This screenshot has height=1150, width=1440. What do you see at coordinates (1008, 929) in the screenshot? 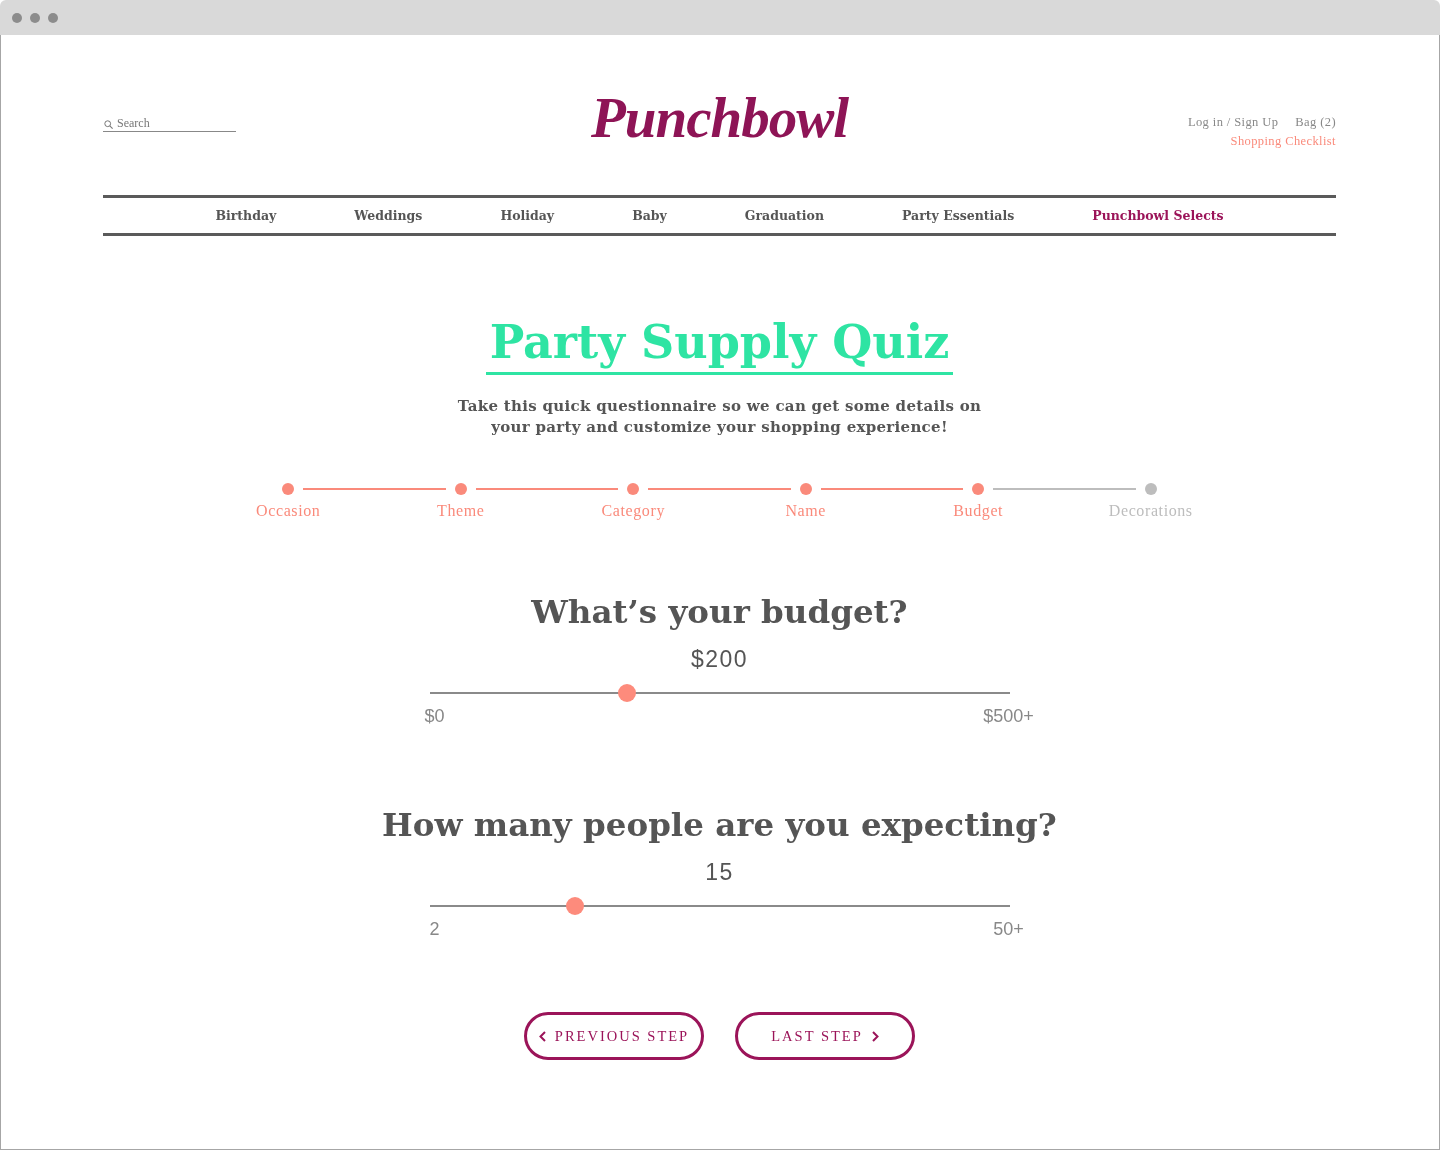
I see `slider-max-label: 50+` at bounding box center [1008, 929].